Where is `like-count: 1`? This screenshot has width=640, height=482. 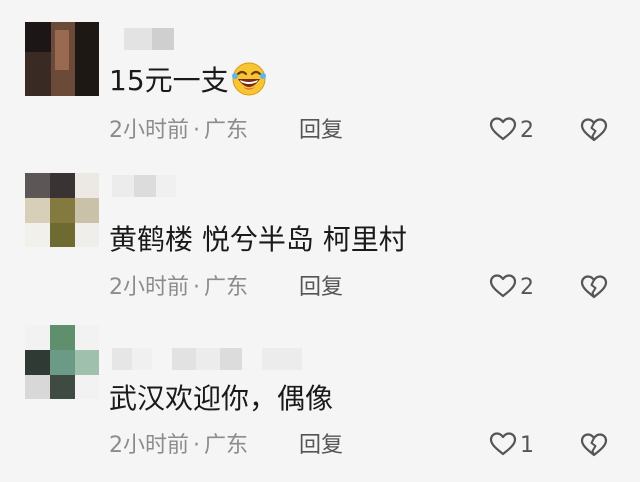 like-count: 1 is located at coordinates (527, 445).